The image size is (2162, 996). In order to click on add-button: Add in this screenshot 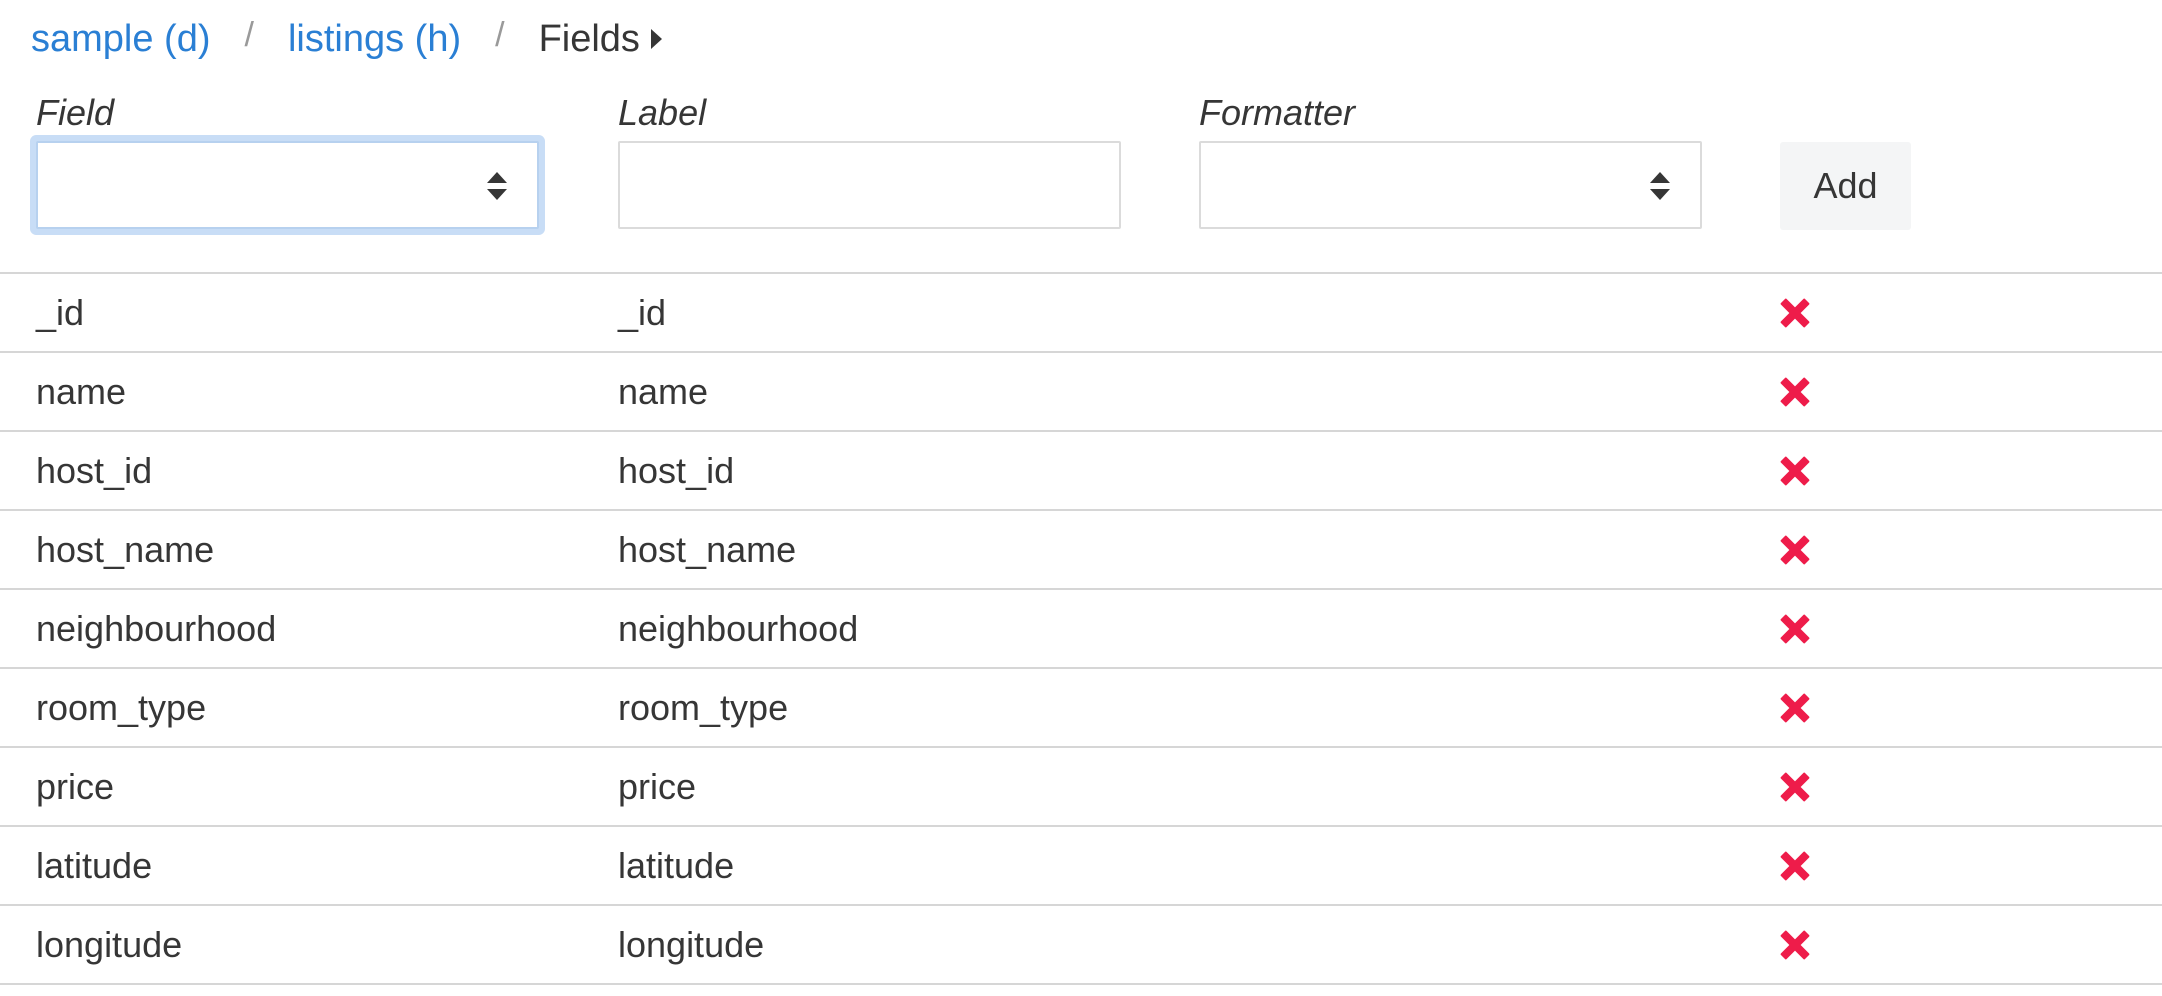, I will do `click(1845, 186)`.